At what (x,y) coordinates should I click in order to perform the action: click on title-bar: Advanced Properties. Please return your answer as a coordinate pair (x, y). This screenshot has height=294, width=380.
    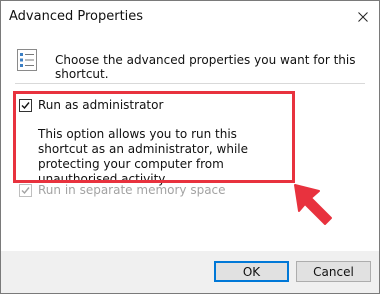
    Looking at the image, I should click on (190, 17).